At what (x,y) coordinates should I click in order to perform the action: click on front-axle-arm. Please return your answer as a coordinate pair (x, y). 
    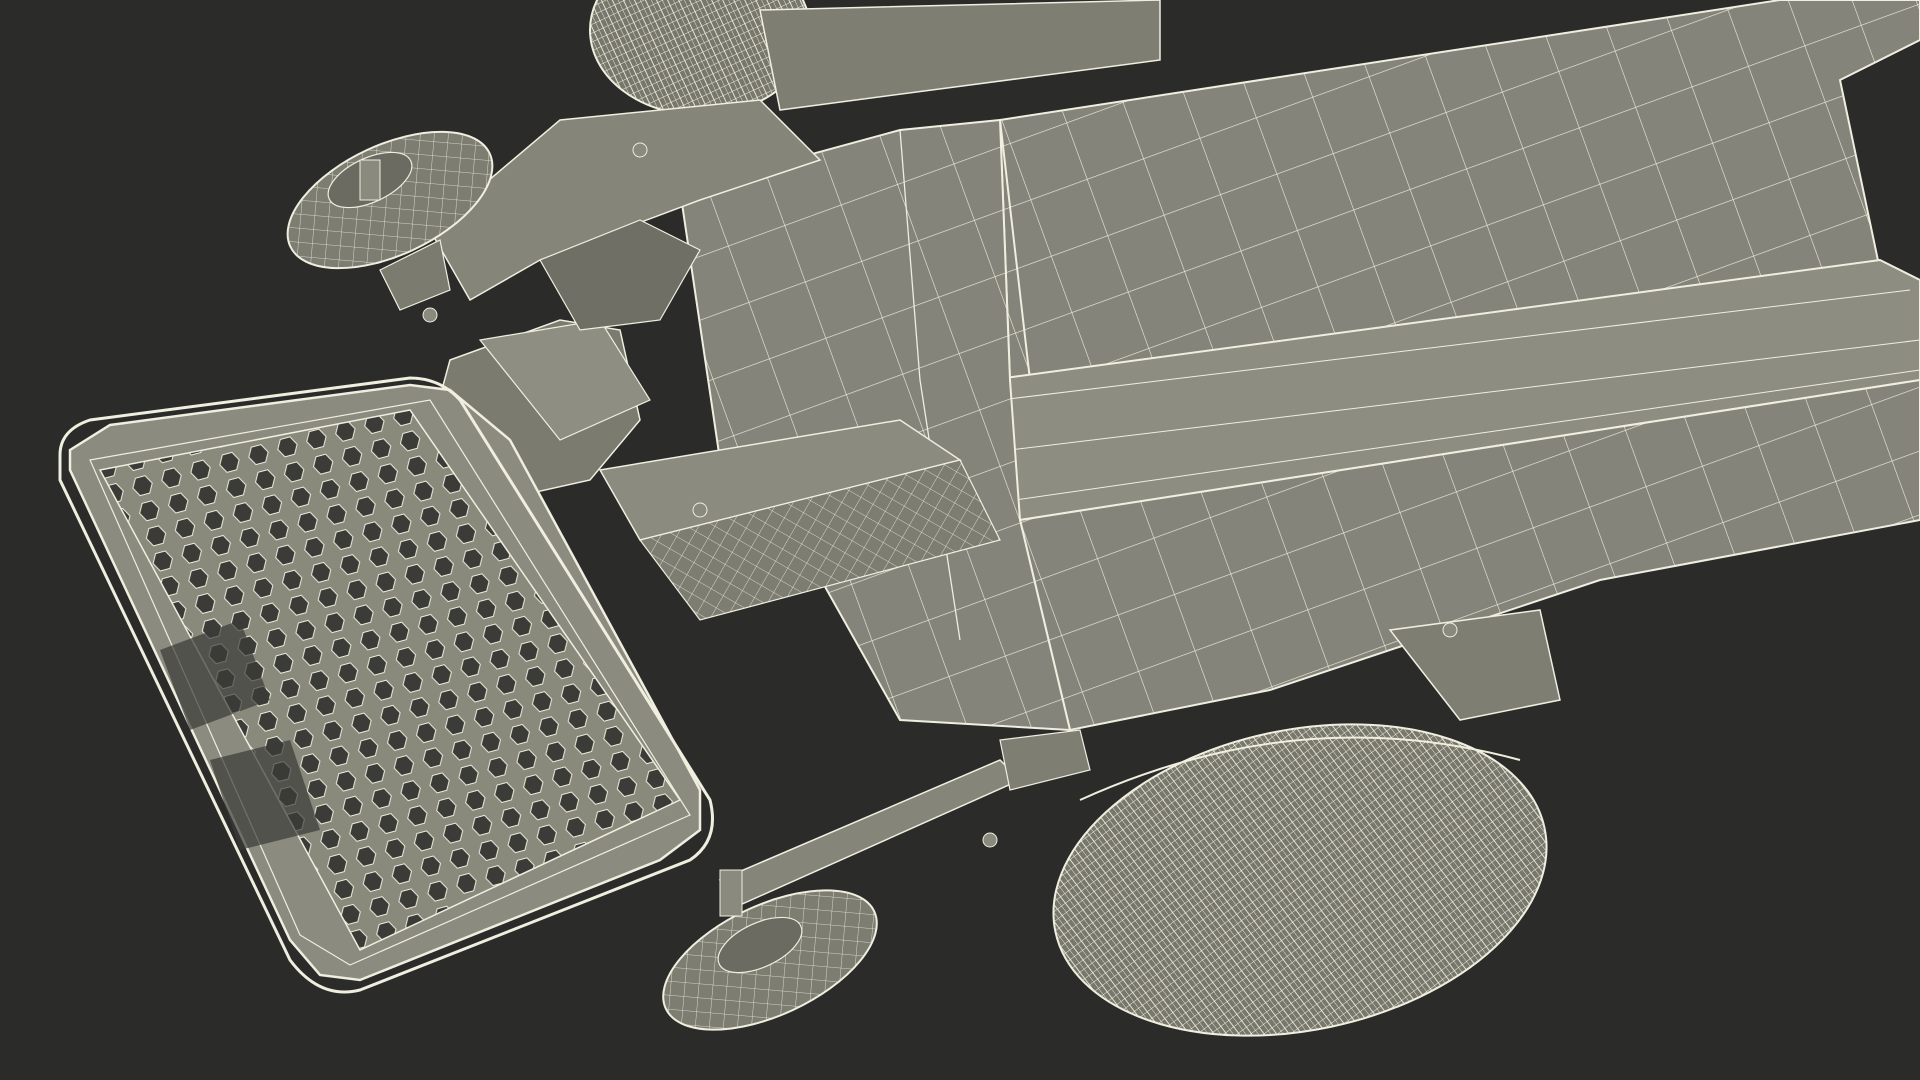
    Looking at the image, I should click on (904, 817).